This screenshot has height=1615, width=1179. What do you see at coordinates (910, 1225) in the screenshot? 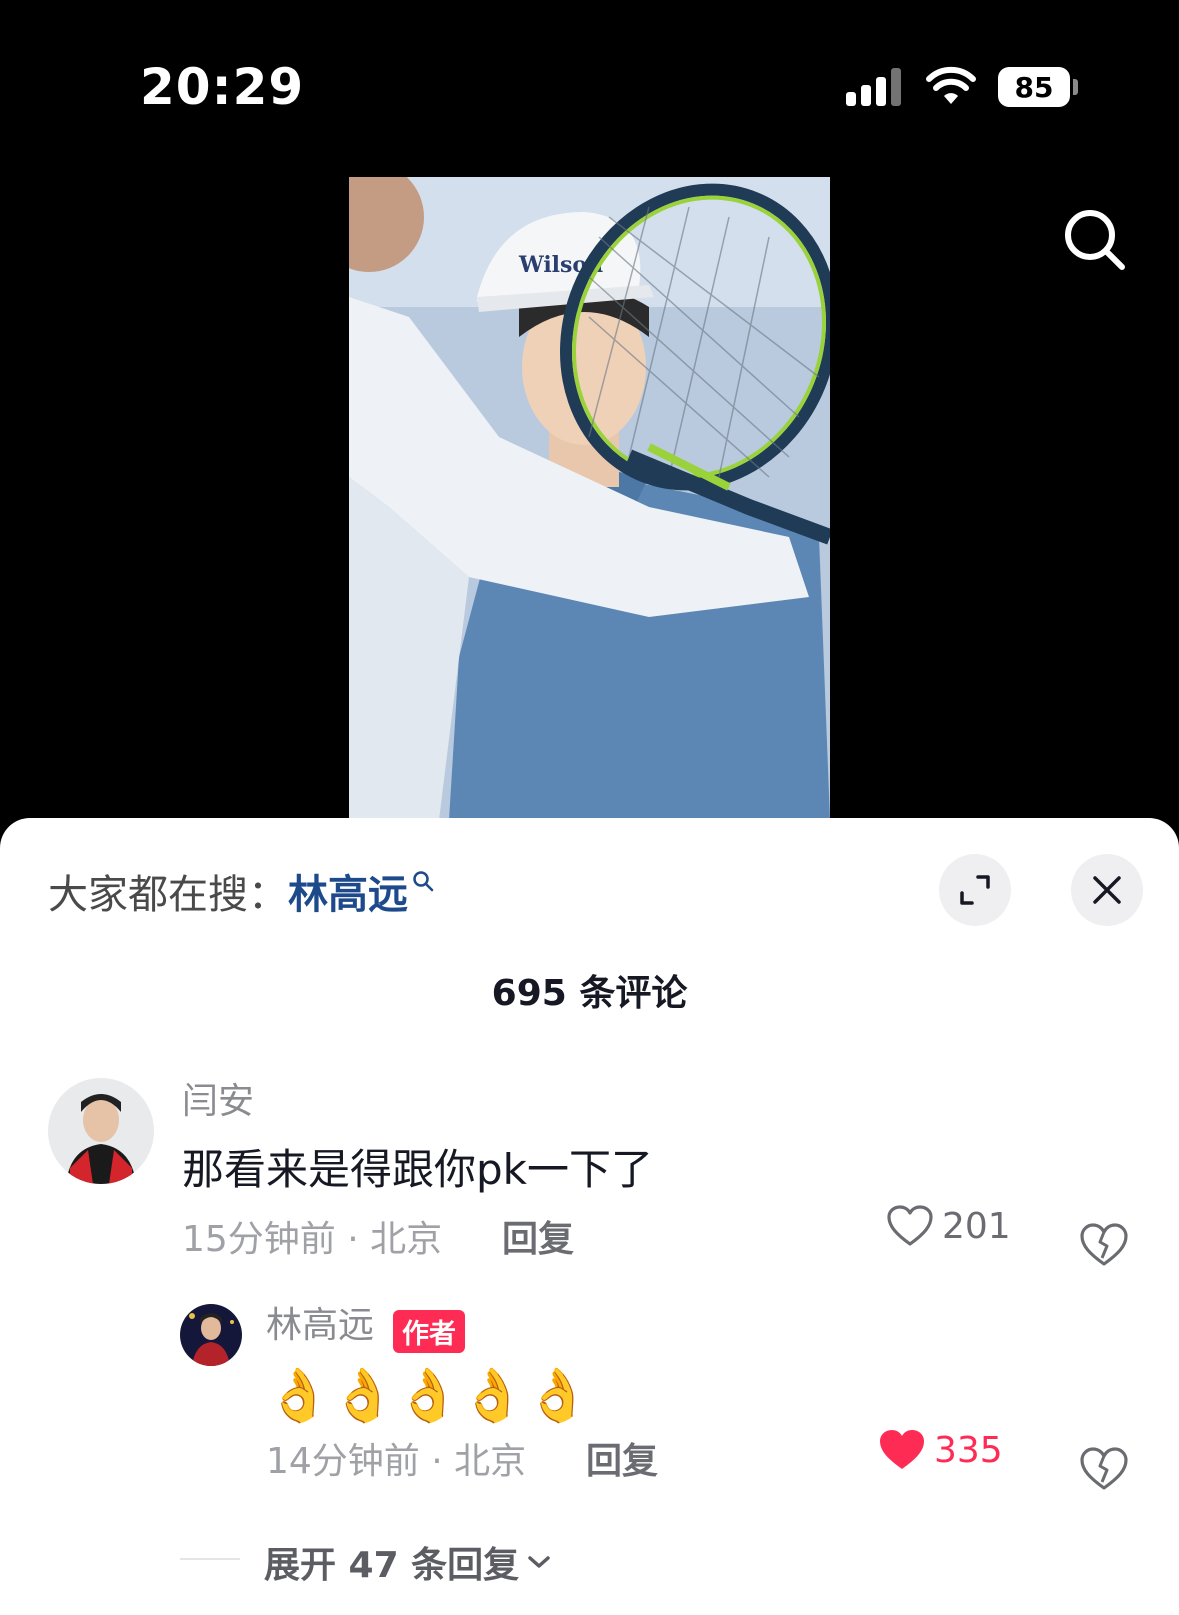
I see `heart-icon` at bounding box center [910, 1225].